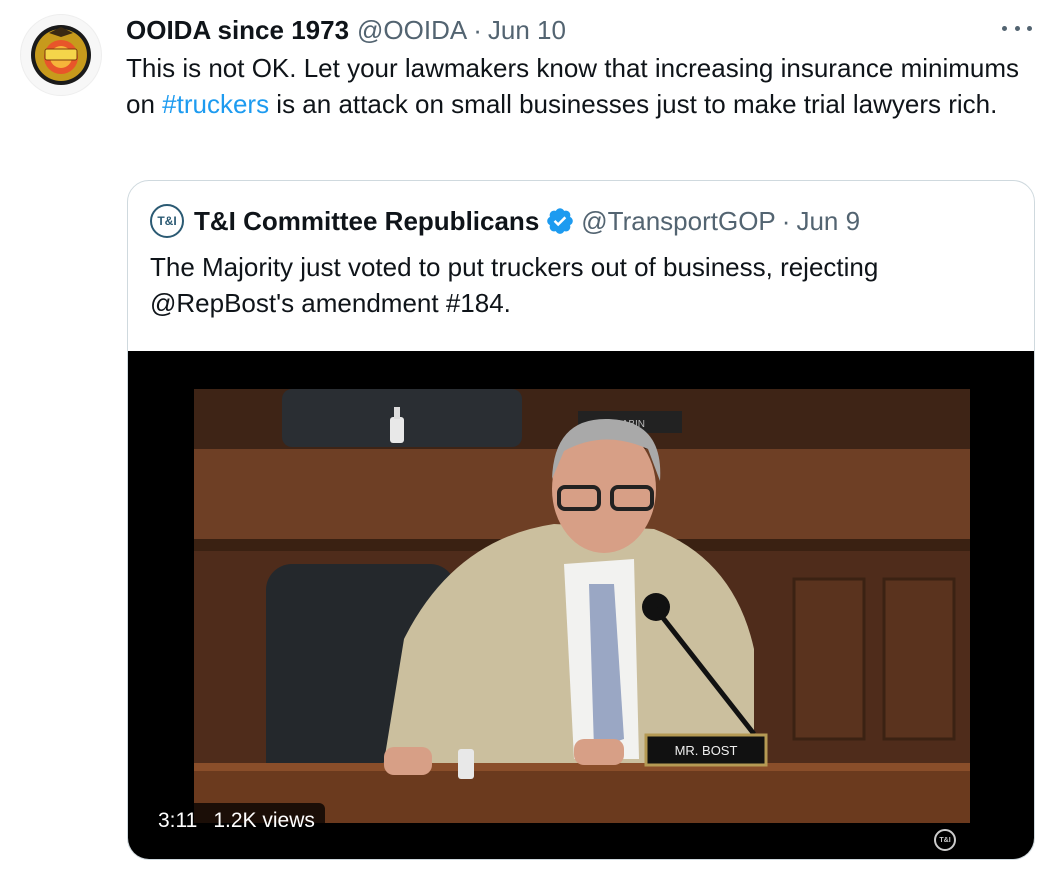 This screenshot has width=1062, height=878. Describe the element at coordinates (945, 840) in the screenshot. I see `ti-watermark-icon: T&I` at that location.